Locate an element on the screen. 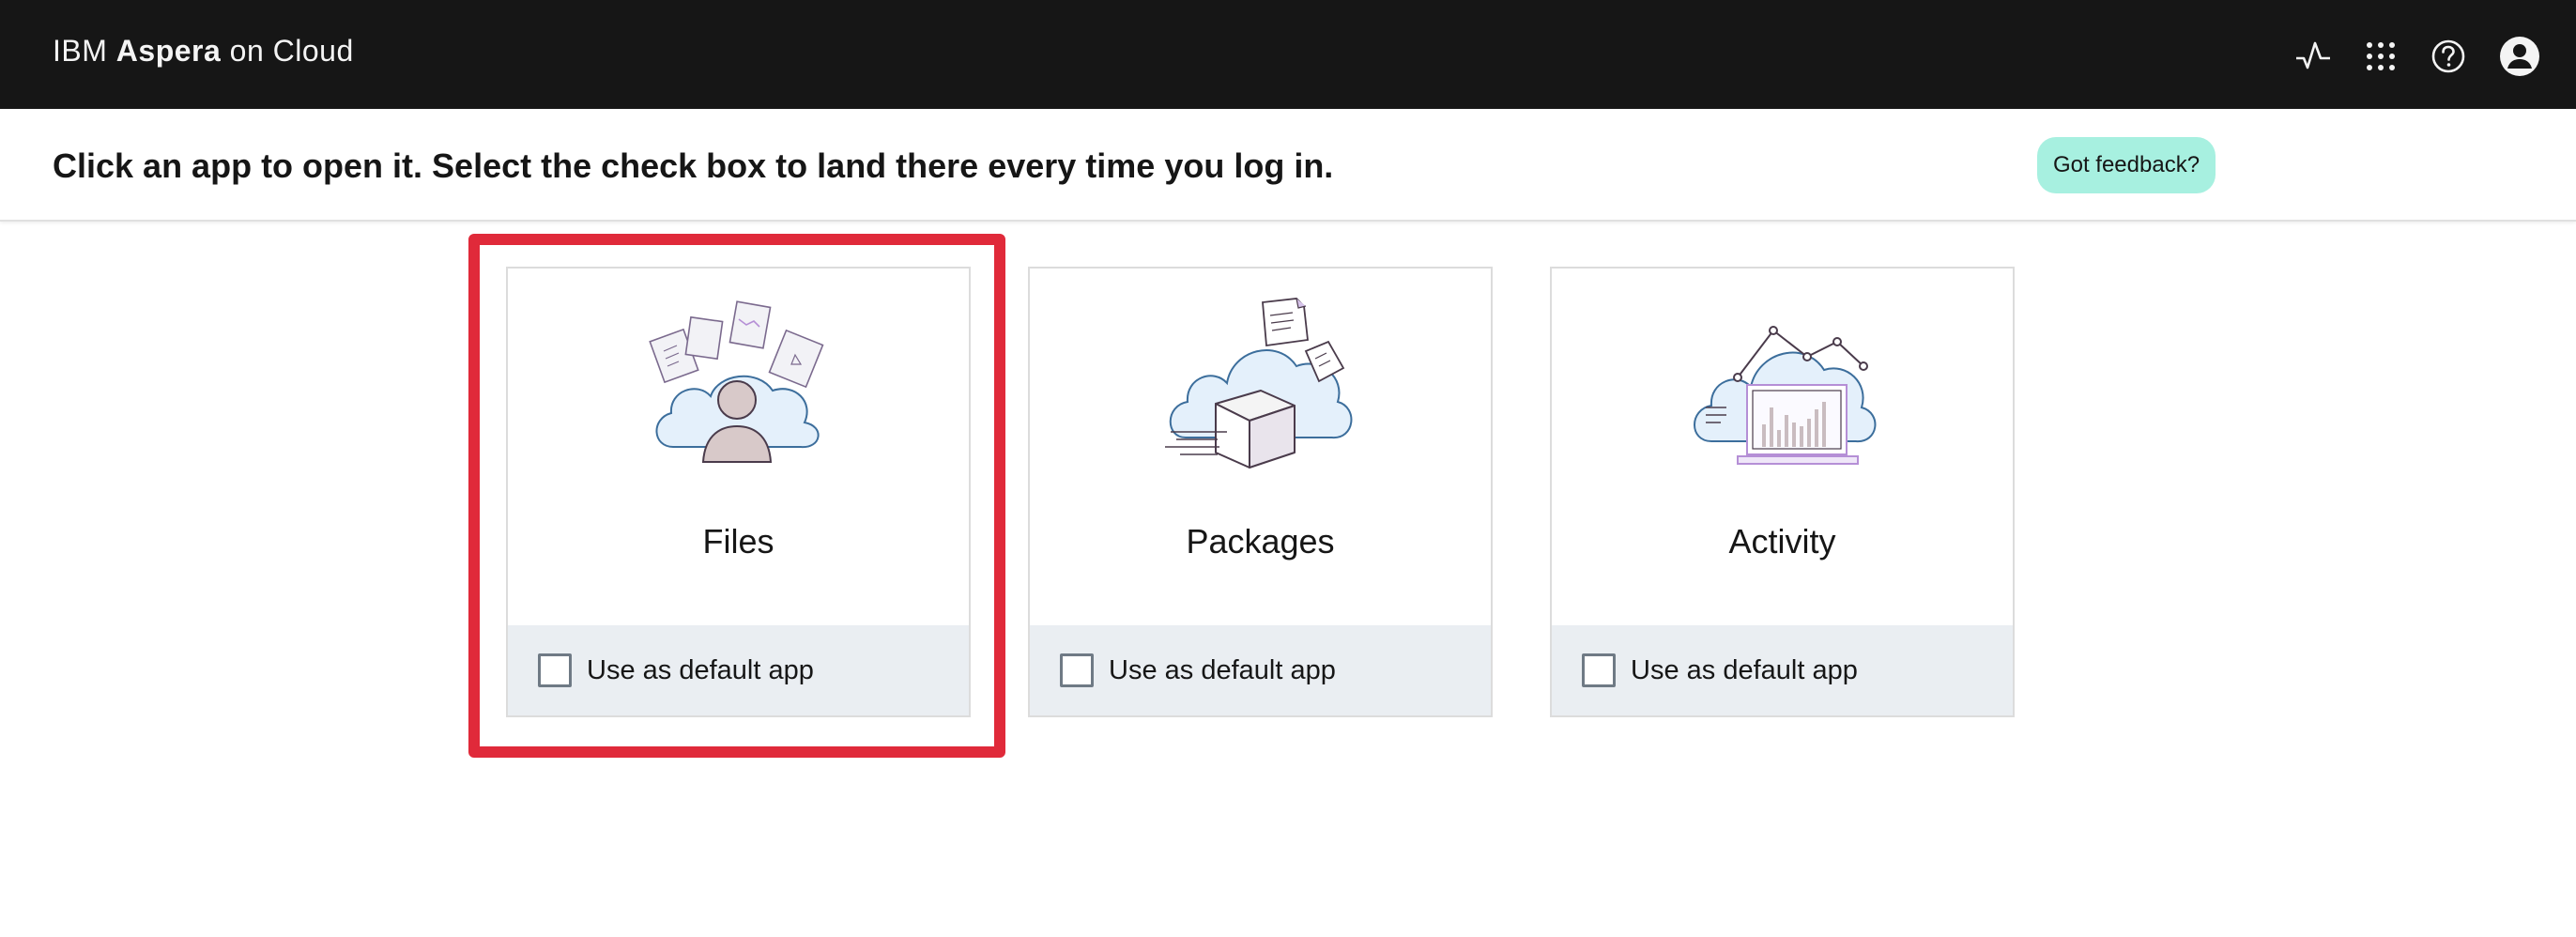 This screenshot has width=2576, height=937. help-icon is located at coordinates (2449, 56).